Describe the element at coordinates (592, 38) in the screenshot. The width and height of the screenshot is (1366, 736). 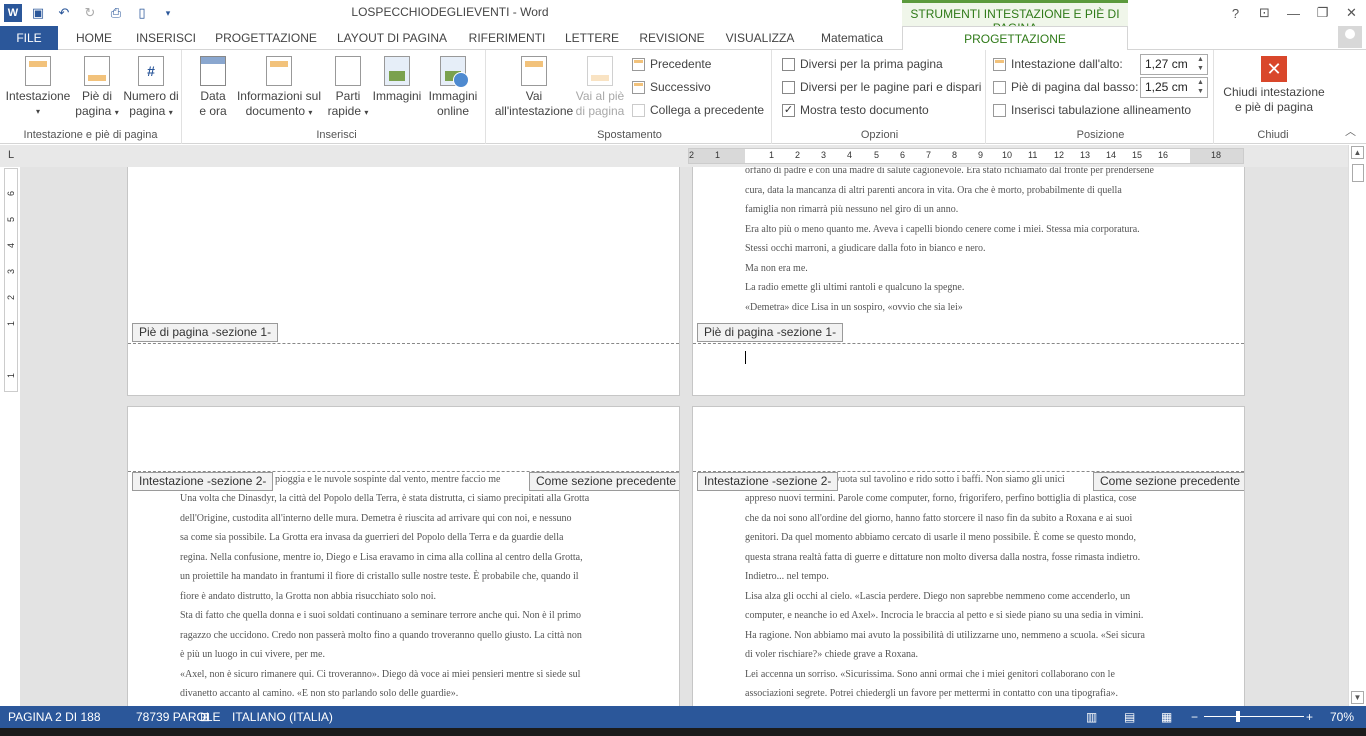
I see `tab-lettere: LETTERE` at that location.